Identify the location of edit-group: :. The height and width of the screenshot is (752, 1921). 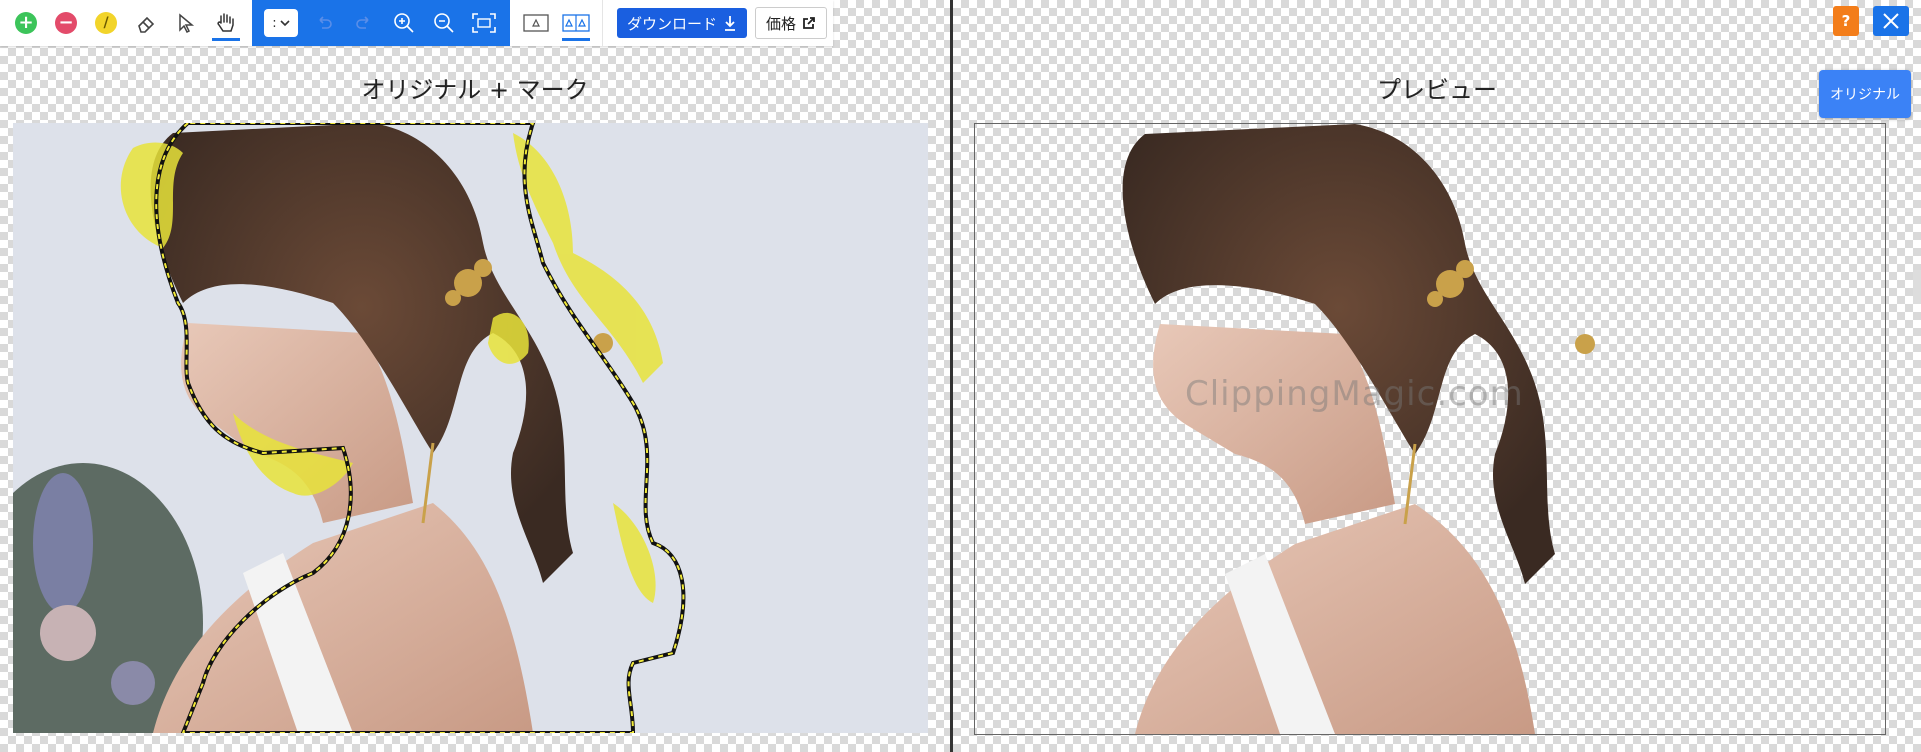
(381, 23).